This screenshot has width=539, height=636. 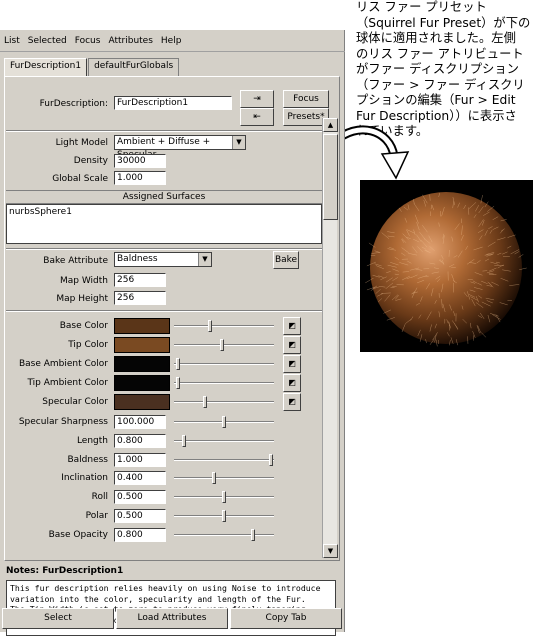 I want to click on color-attr-label: Specular Color, so click(x=56, y=402).